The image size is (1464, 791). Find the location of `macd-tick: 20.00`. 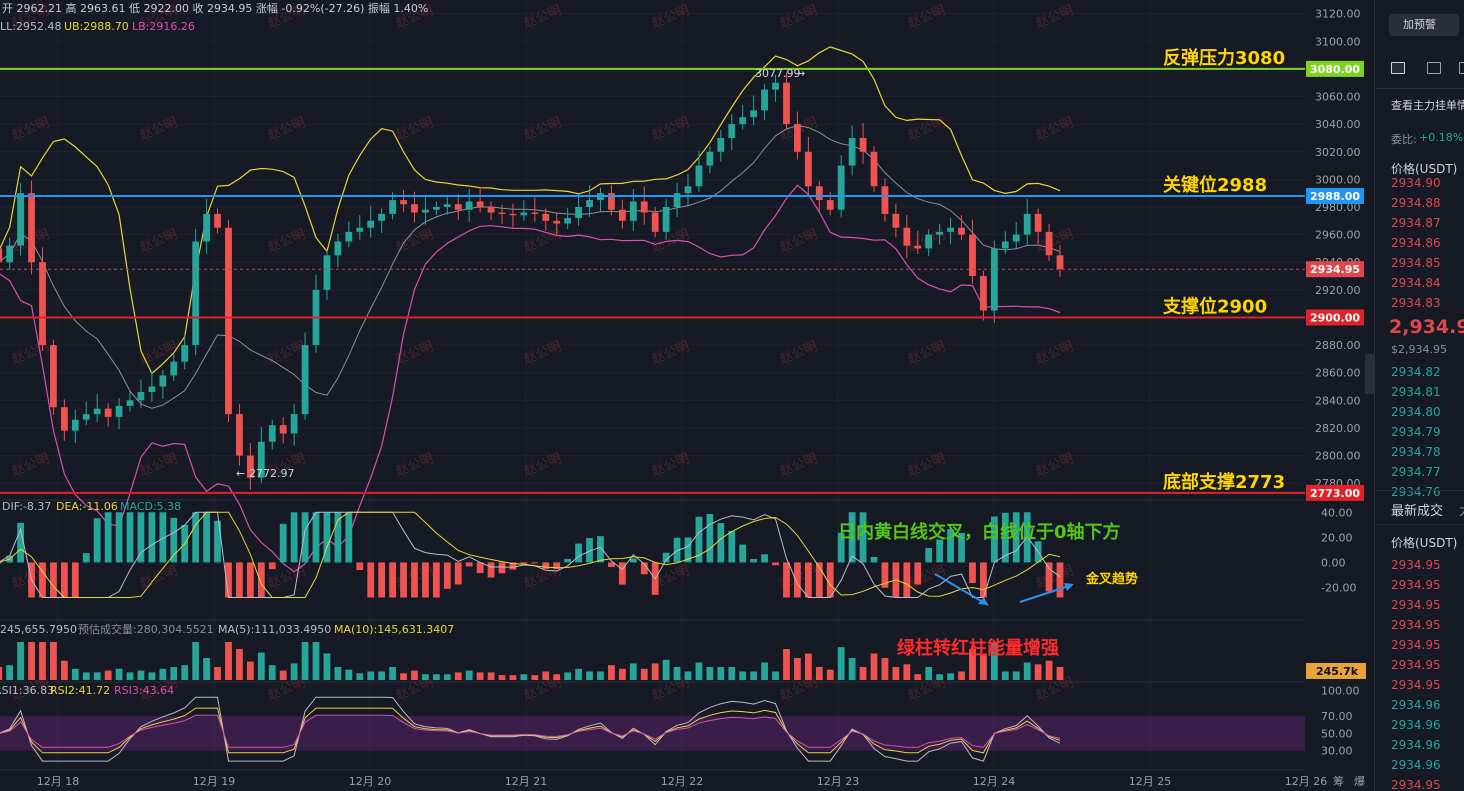

macd-tick: 20.00 is located at coordinates (1337, 537).